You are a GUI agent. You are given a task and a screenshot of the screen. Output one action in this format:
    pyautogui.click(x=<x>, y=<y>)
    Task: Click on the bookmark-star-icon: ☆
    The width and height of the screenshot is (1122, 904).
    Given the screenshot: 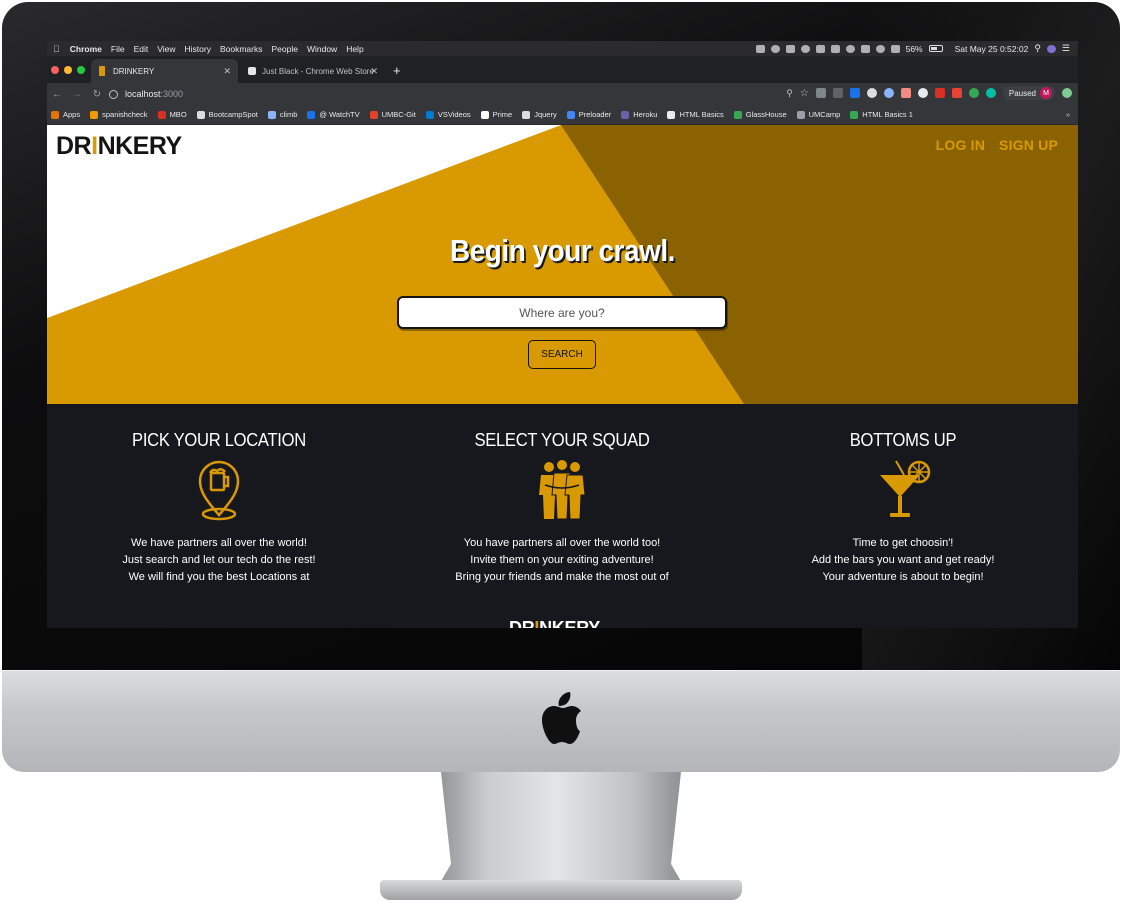 What is the action you would take?
    pyautogui.click(x=804, y=93)
    